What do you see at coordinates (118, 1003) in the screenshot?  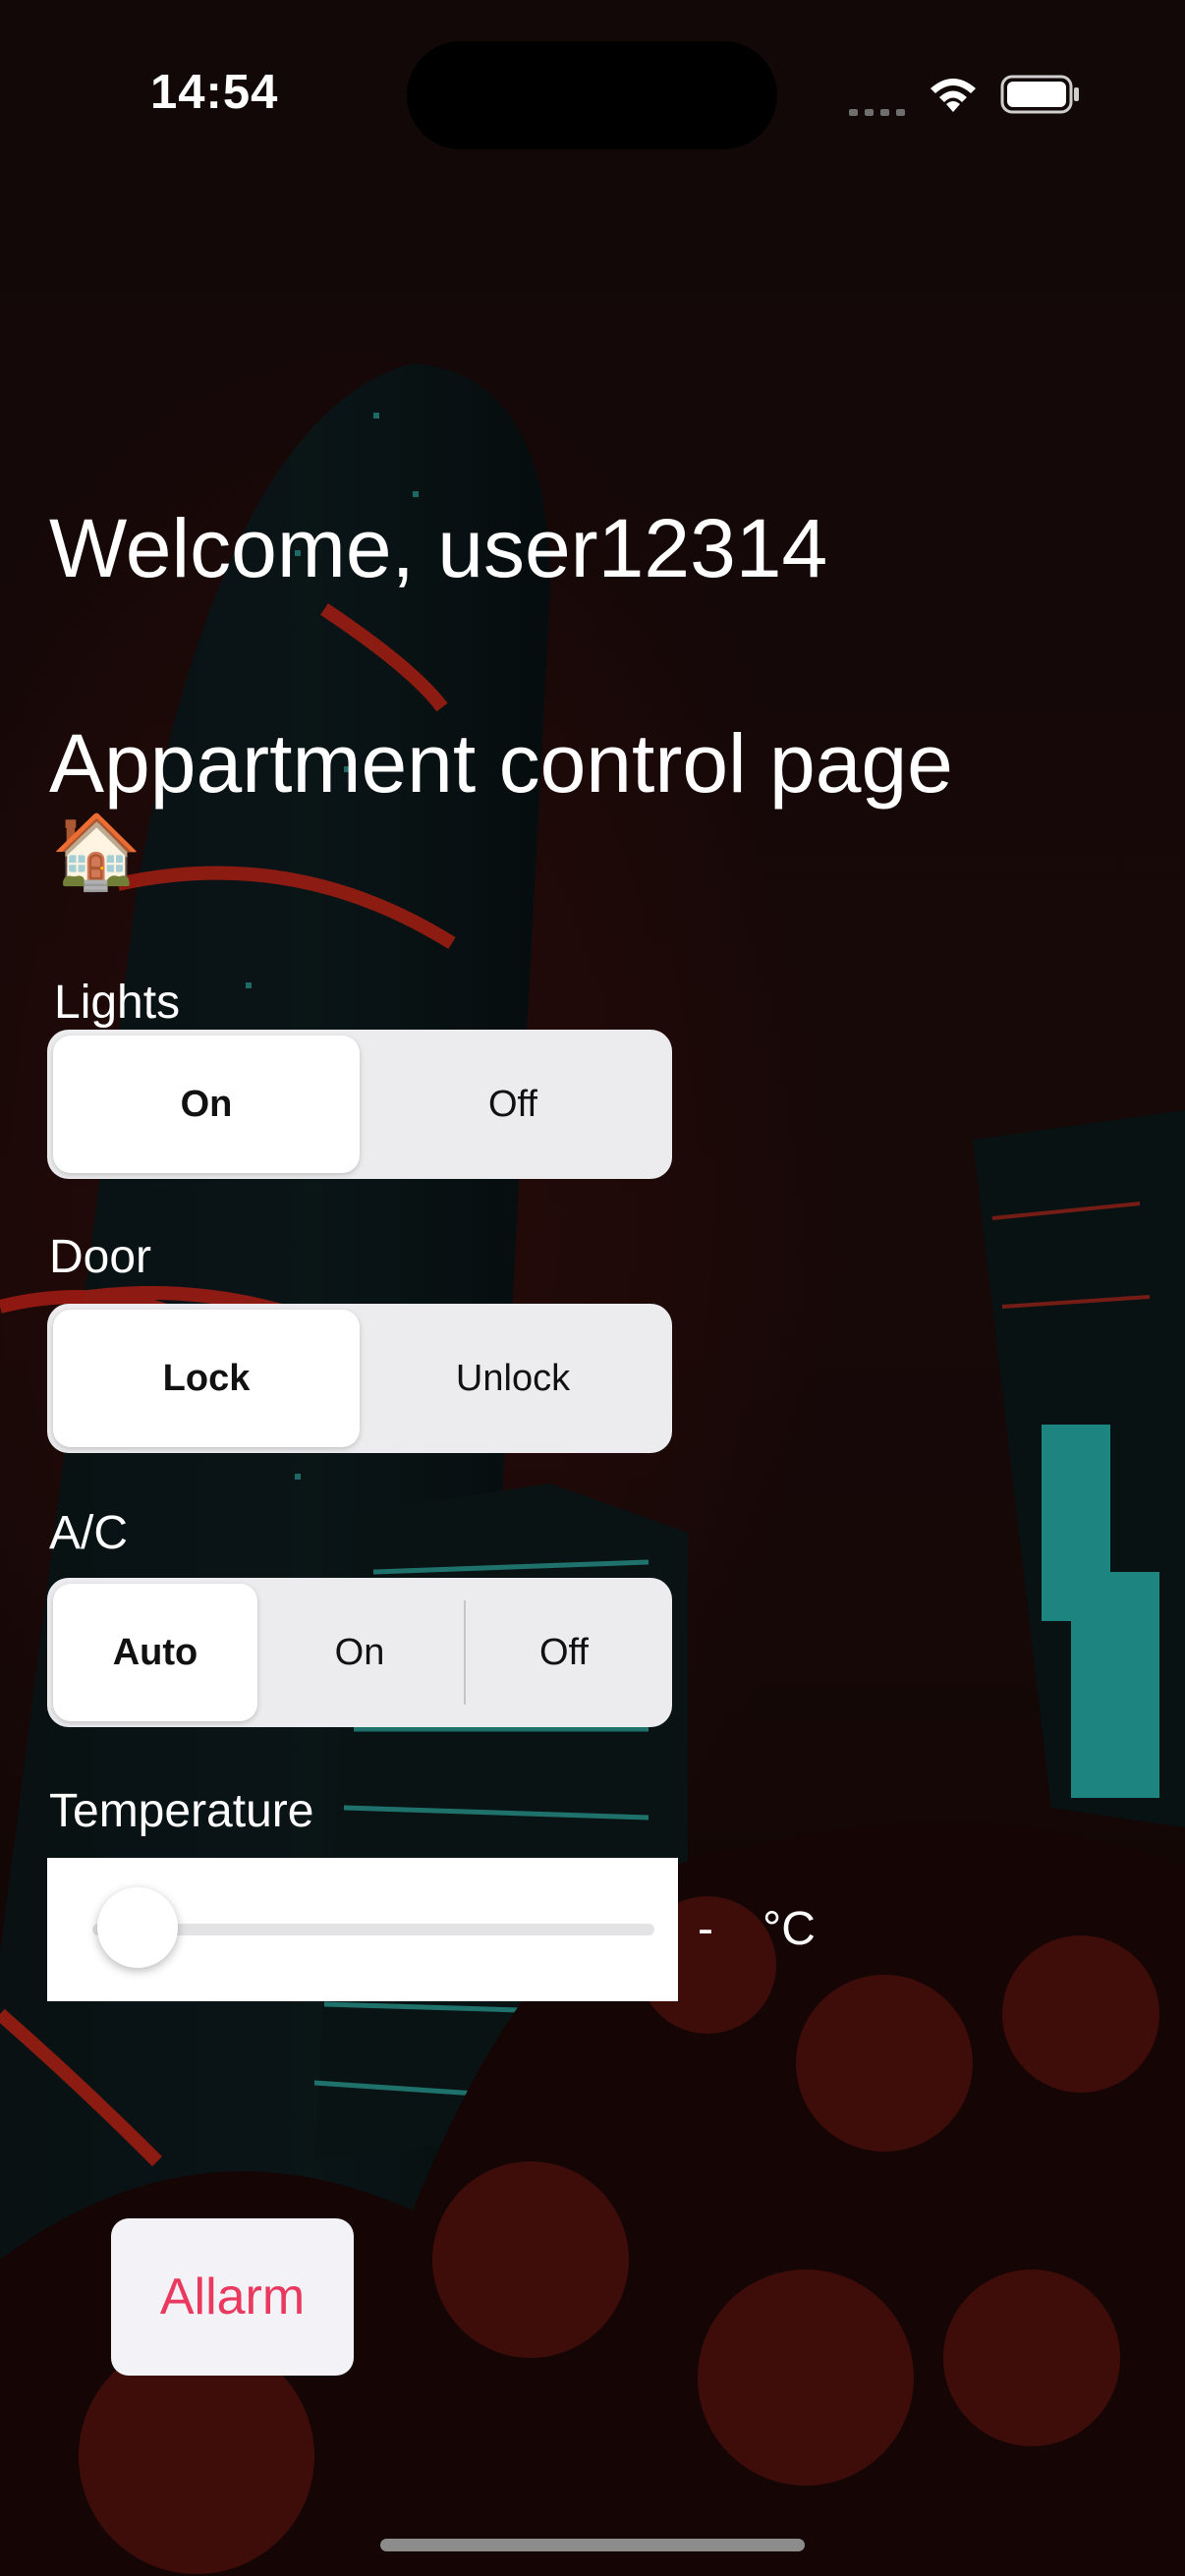 I see `lights-label: Lights` at bounding box center [118, 1003].